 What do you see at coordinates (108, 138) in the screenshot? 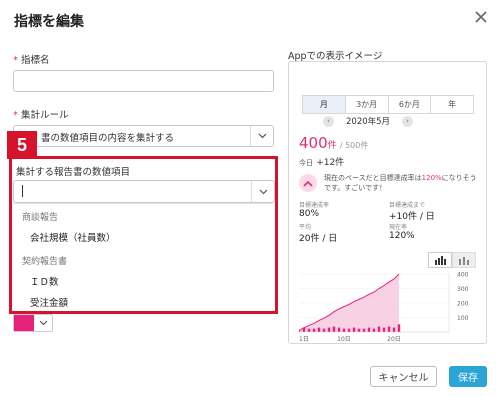
I see `rule-select-value: 書の数値項目の内容を集計する` at bounding box center [108, 138].